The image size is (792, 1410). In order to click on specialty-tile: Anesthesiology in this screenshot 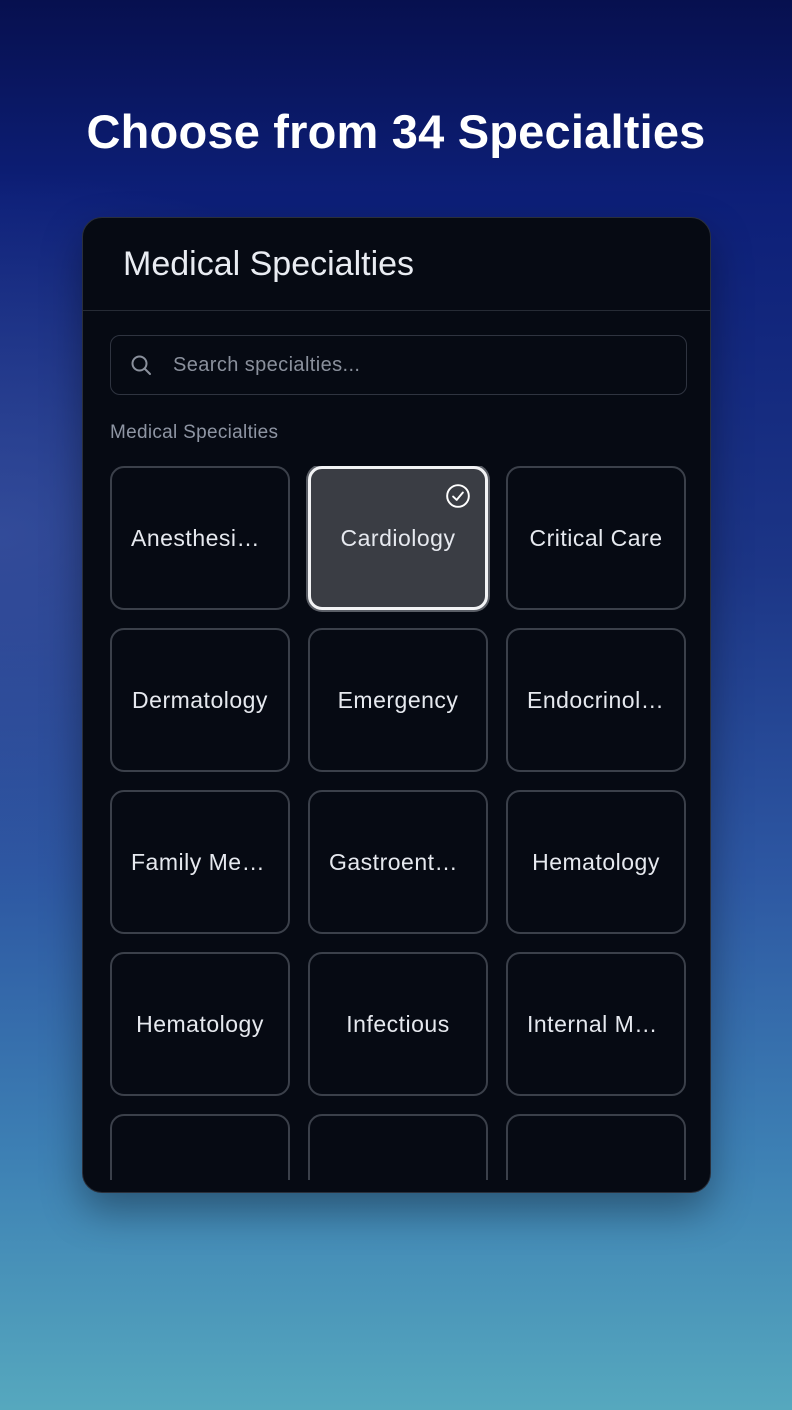, I will do `click(200, 538)`.